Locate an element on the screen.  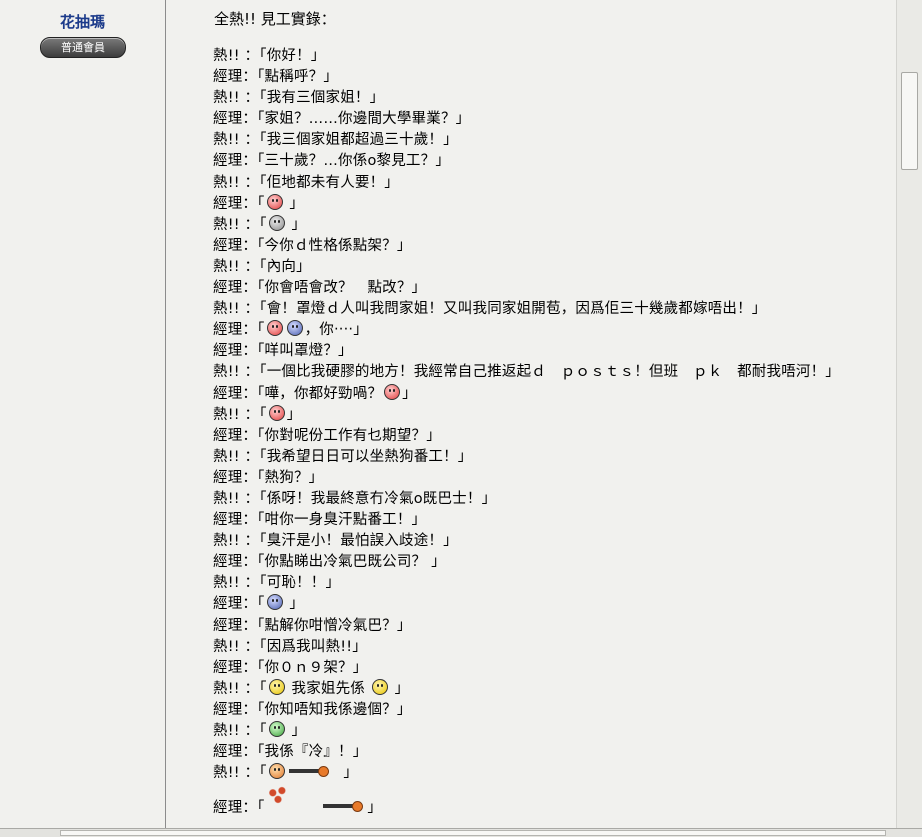
horizontal-scroll-thumb is located at coordinates (473, 833).